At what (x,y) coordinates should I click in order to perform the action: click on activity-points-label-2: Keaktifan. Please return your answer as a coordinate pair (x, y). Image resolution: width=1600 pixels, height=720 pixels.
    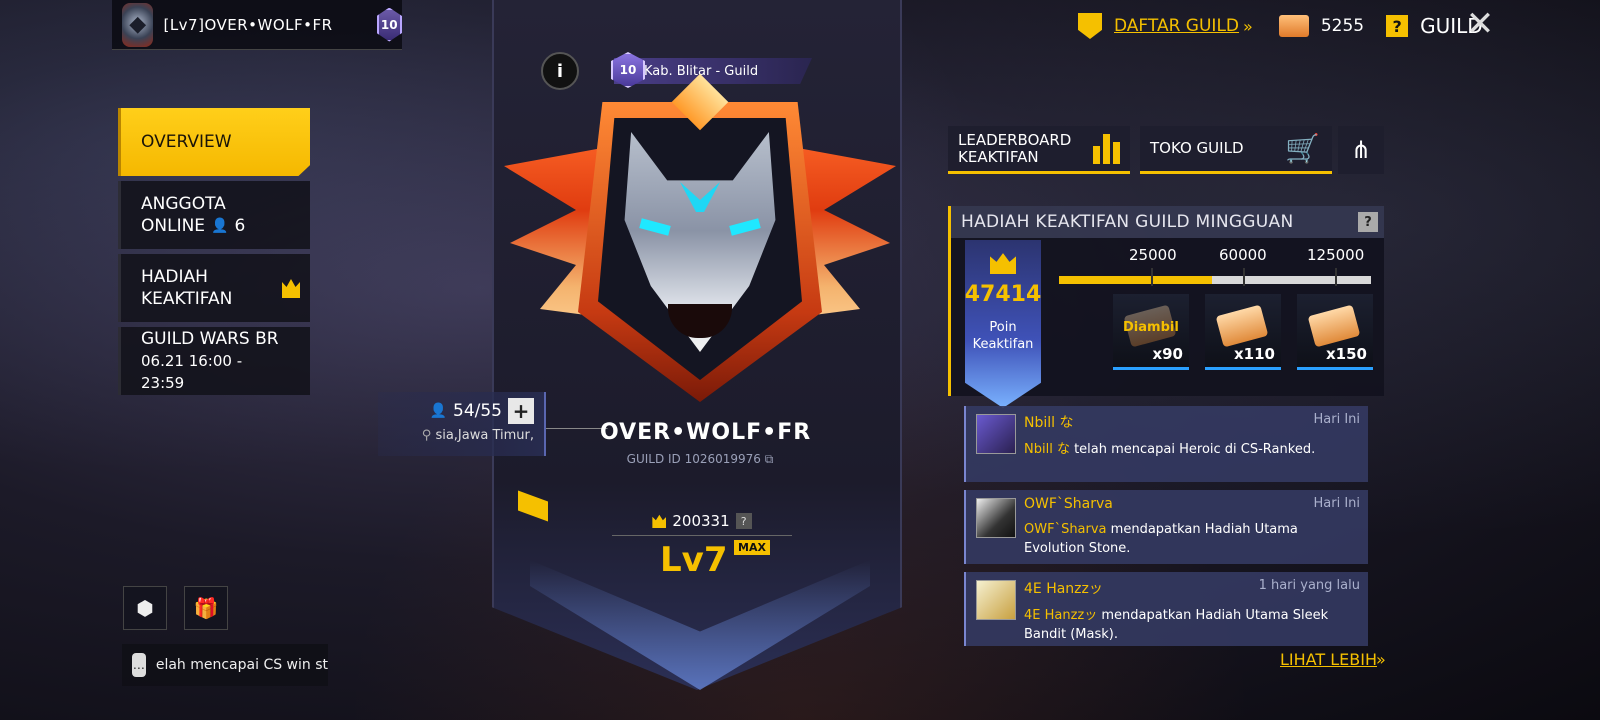
    Looking at the image, I should click on (1003, 344).